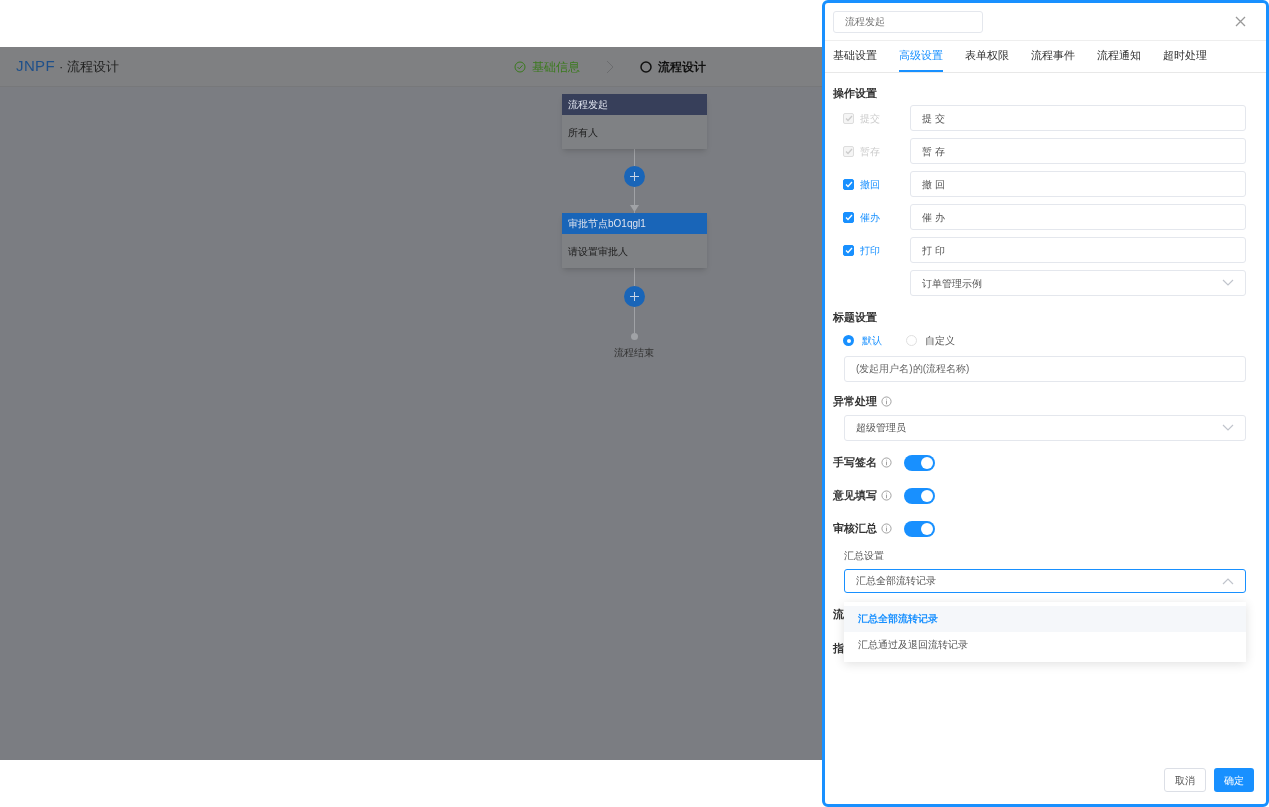  I want to click on tab: 流程通知, so click(1119, 56).